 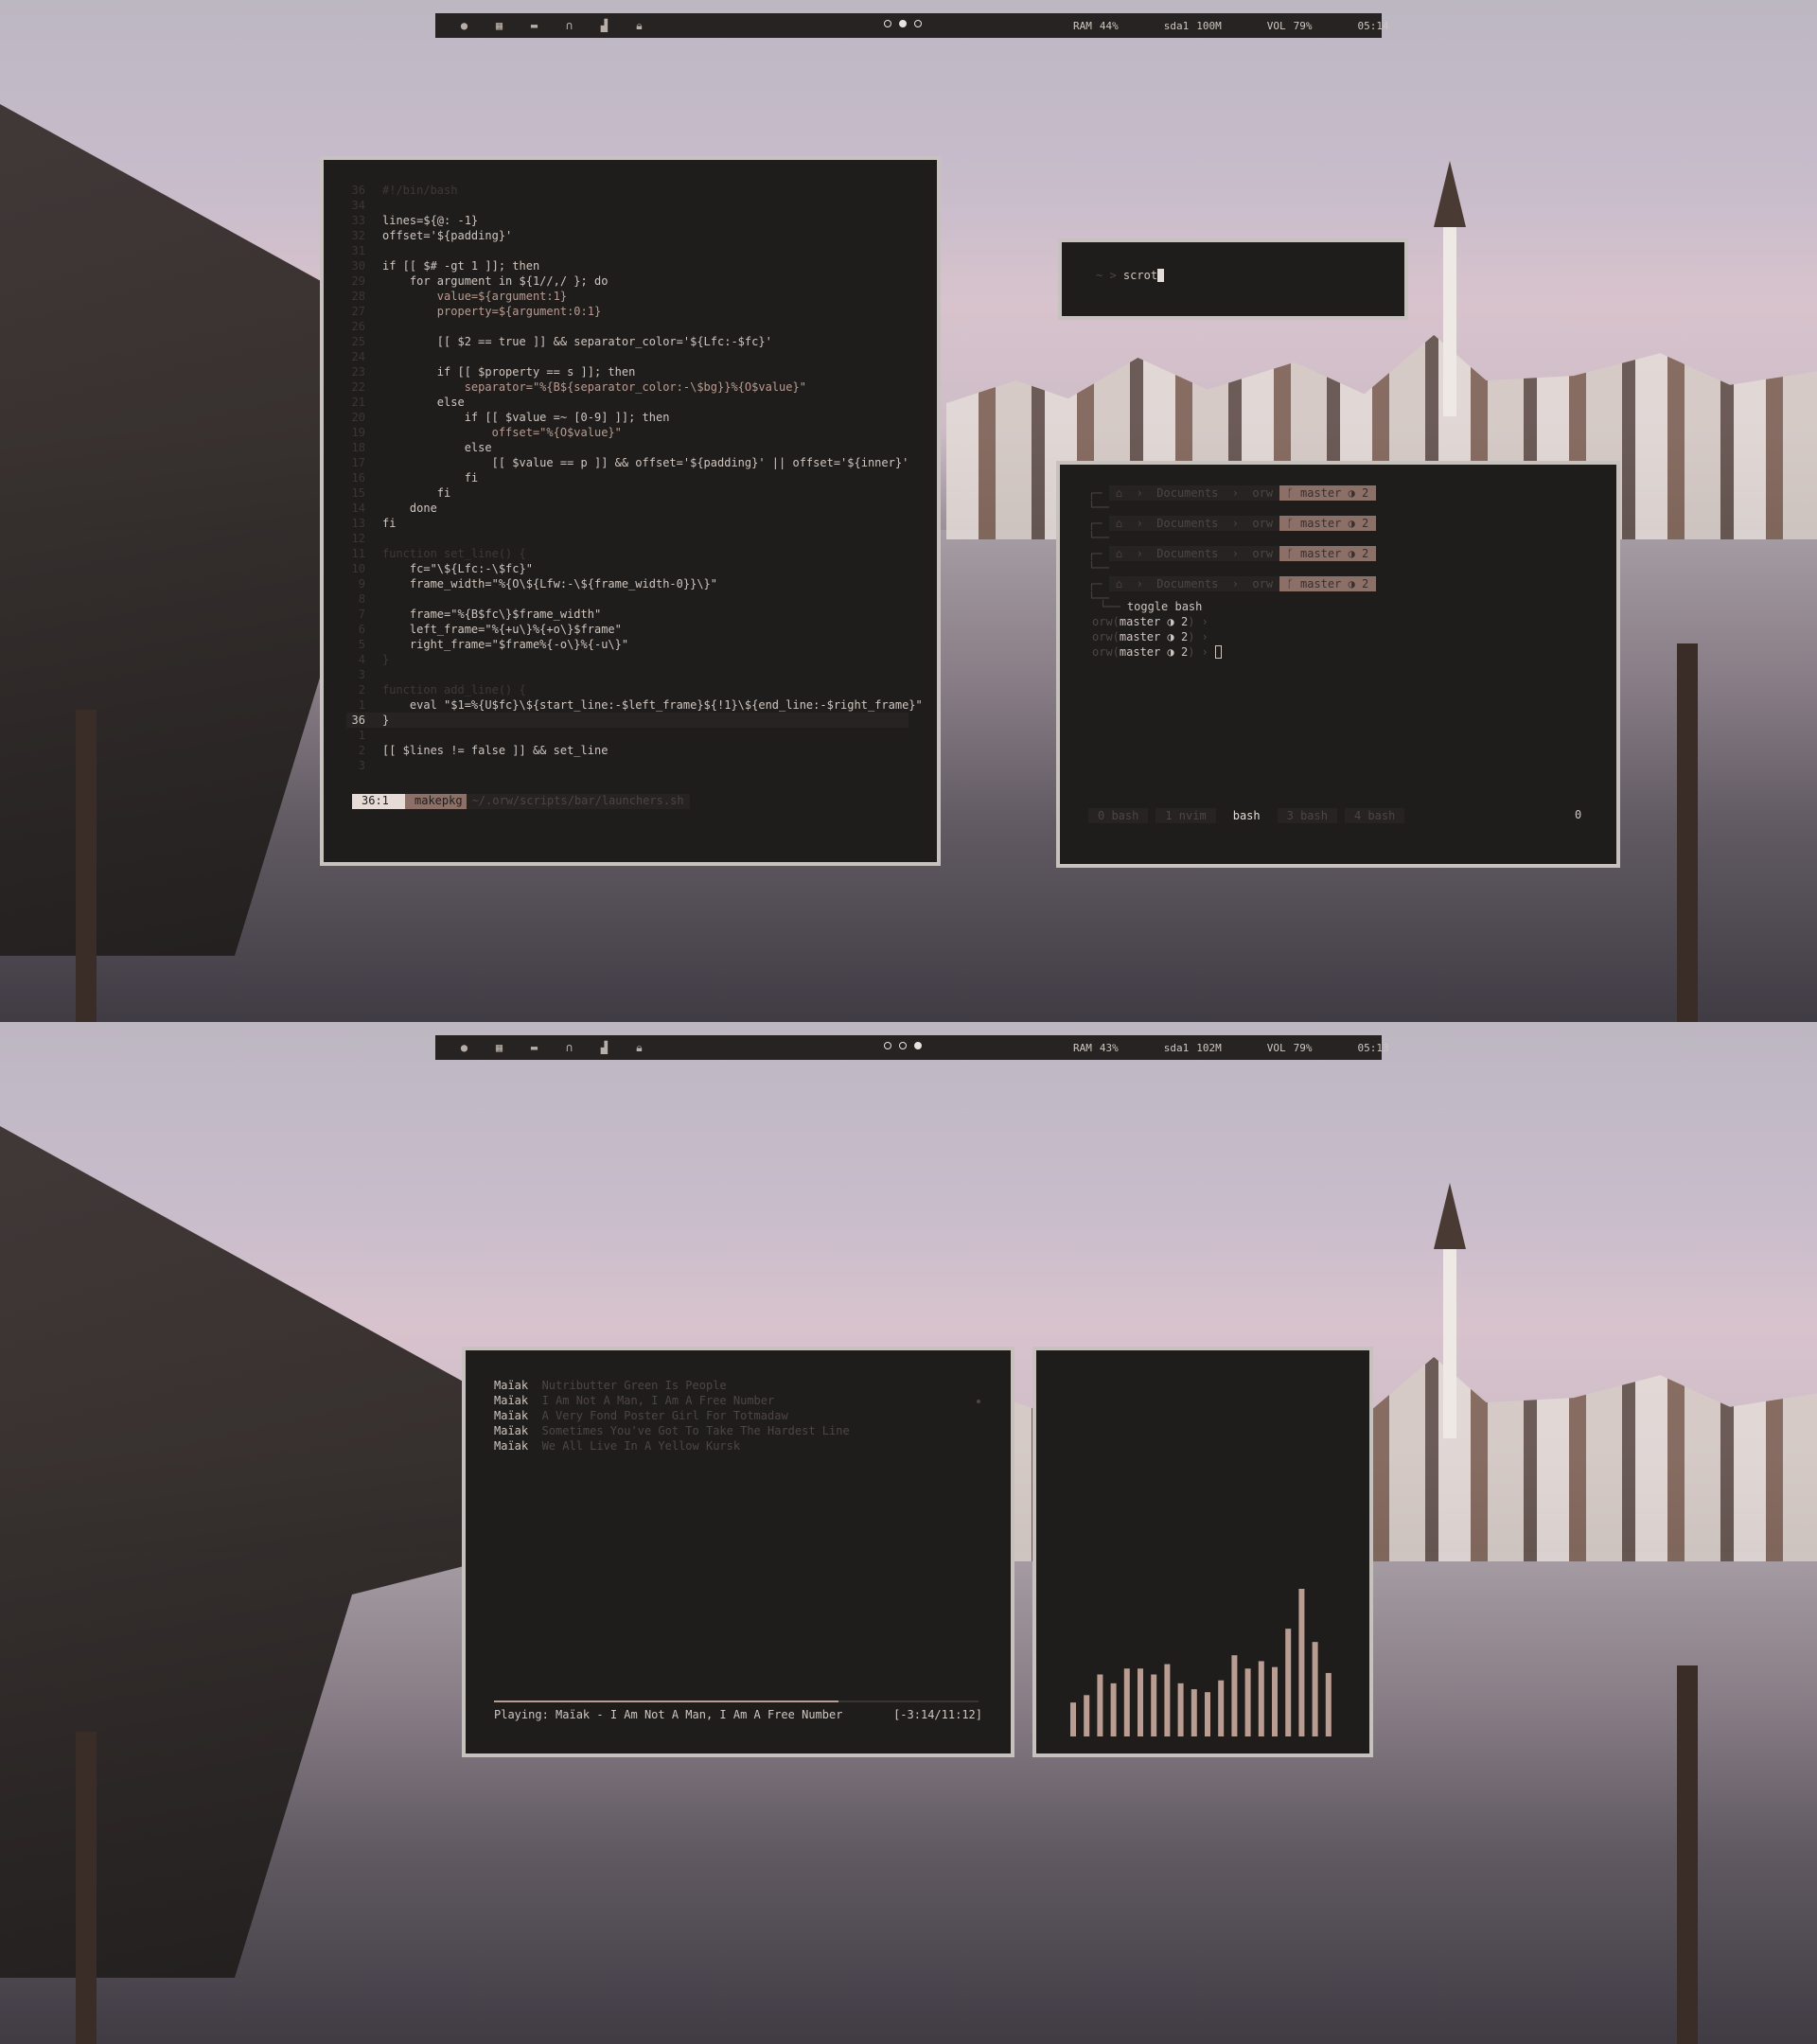 What do you see at coordinates (361, 629) in the screenshot?
I see `line-number: 6` at bounding box center [361, 629].